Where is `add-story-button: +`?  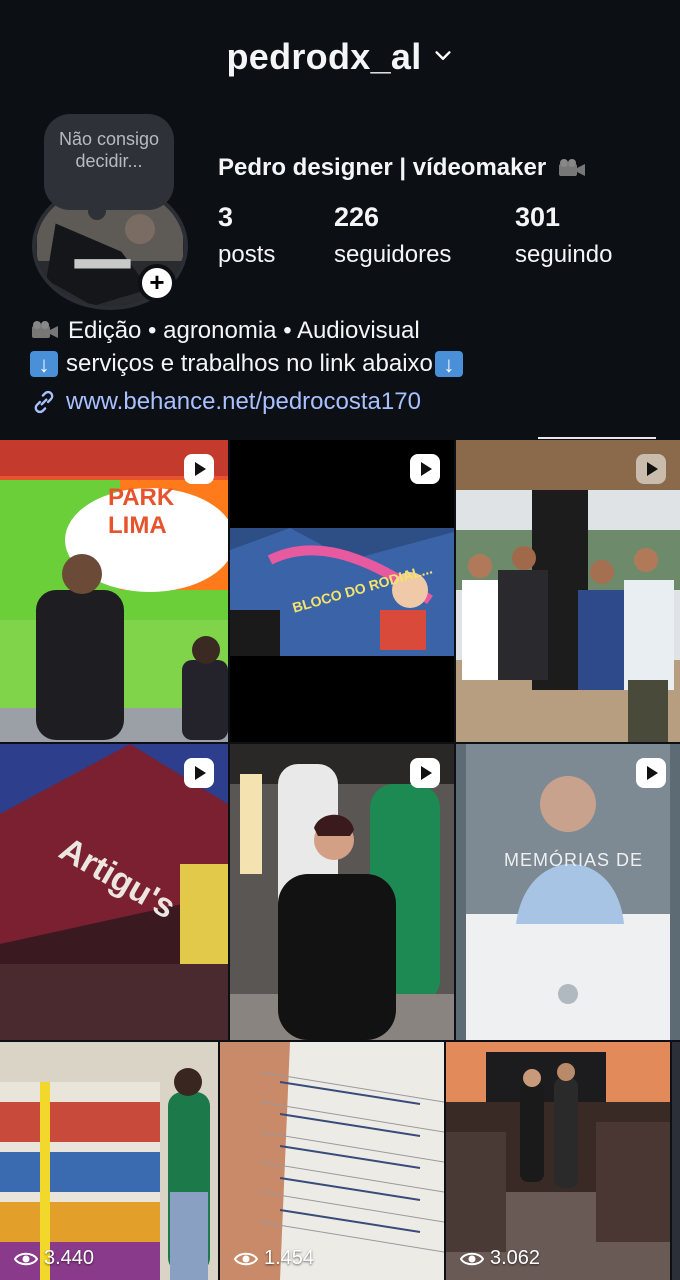
add-story-button: + is located at coordinates (157, 283).